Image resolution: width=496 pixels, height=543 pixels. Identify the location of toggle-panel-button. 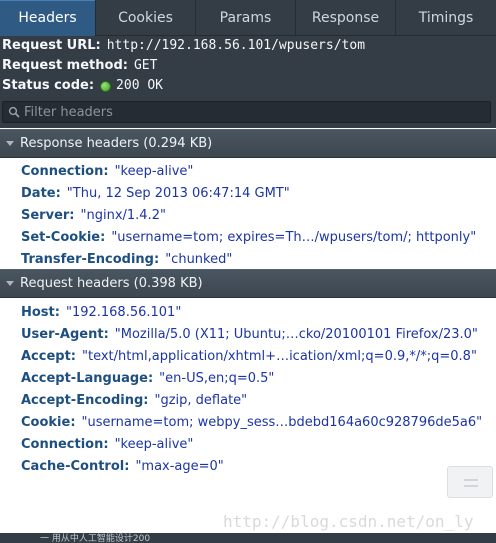
(470, 482).